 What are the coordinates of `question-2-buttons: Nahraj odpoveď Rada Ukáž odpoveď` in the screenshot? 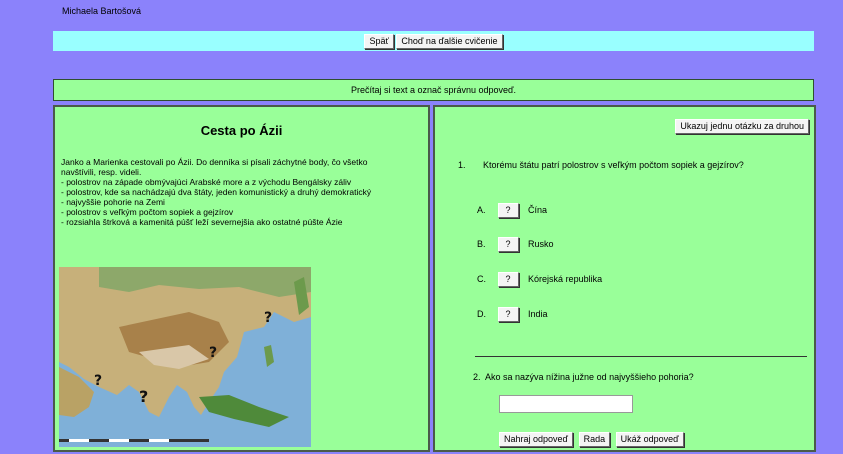 It's located at (593, 439).